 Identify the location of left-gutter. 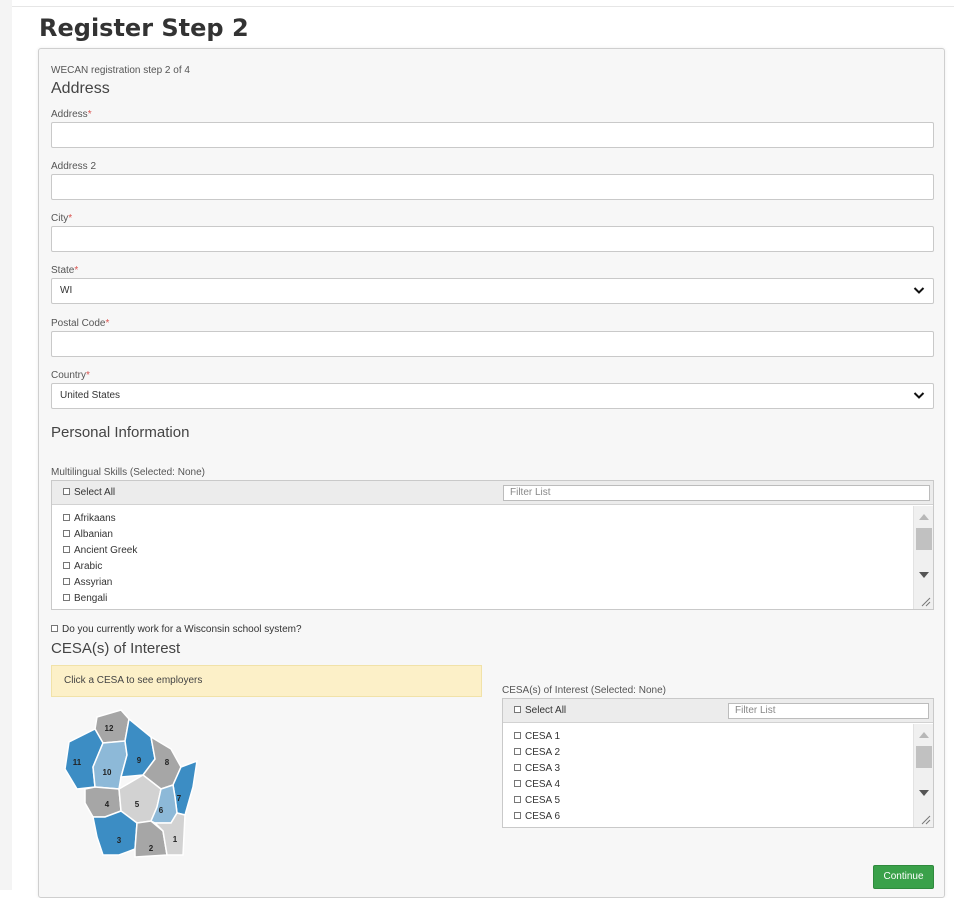
(6, 445).